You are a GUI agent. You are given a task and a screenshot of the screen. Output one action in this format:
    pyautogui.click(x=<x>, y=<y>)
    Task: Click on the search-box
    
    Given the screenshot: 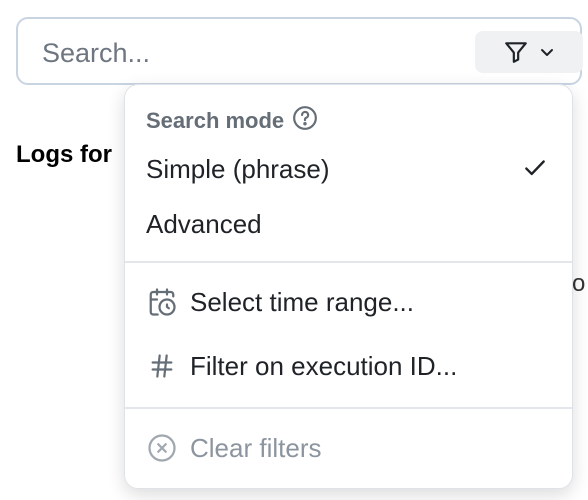 What is the action you would take?
    pyautogui.click(x=299, y=51)
    